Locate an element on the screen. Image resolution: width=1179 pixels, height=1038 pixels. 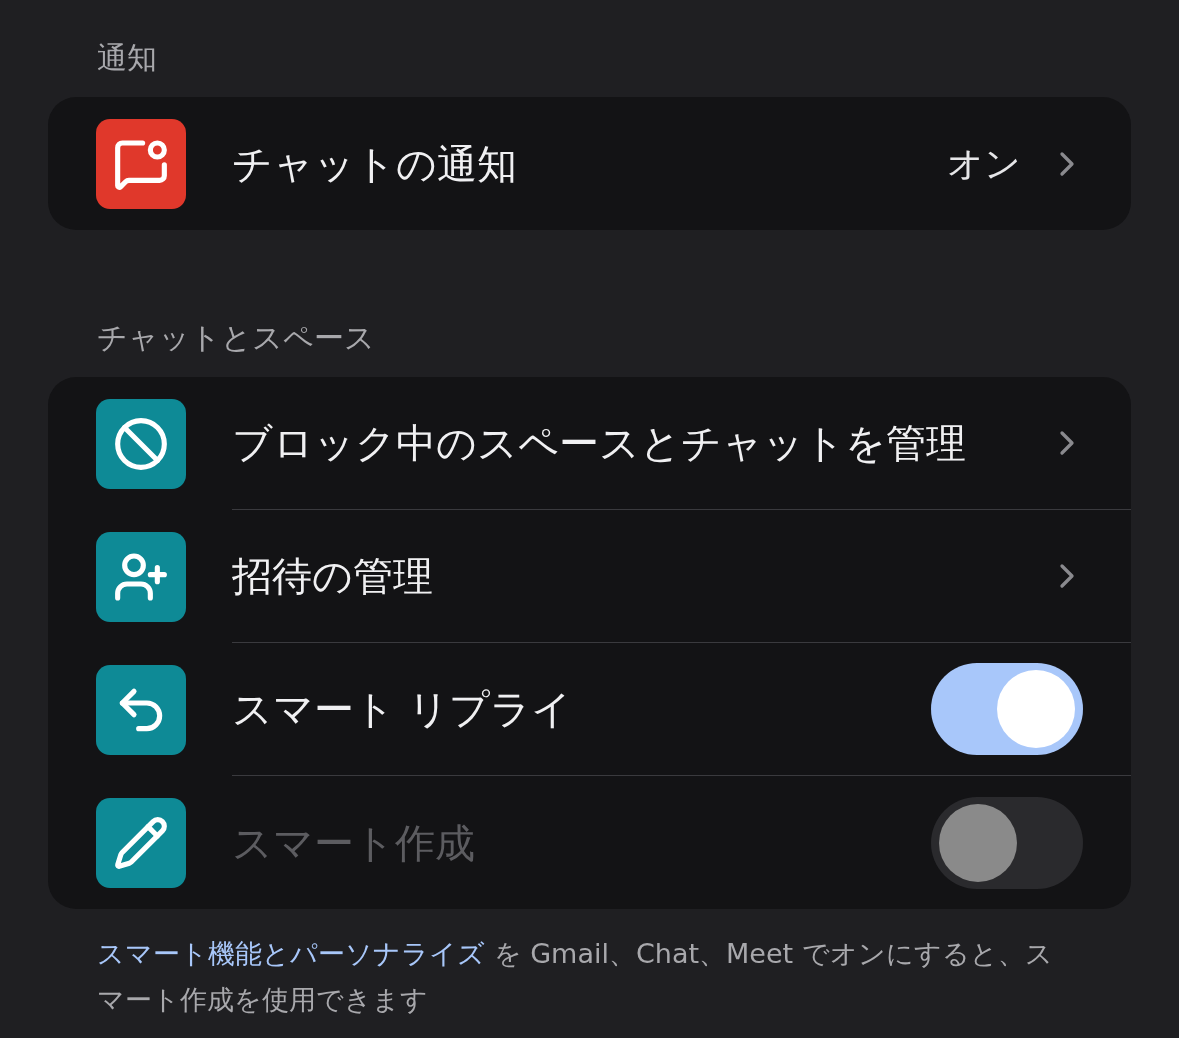
row-label: スマート リプライ is located at coordinates (402, 709).